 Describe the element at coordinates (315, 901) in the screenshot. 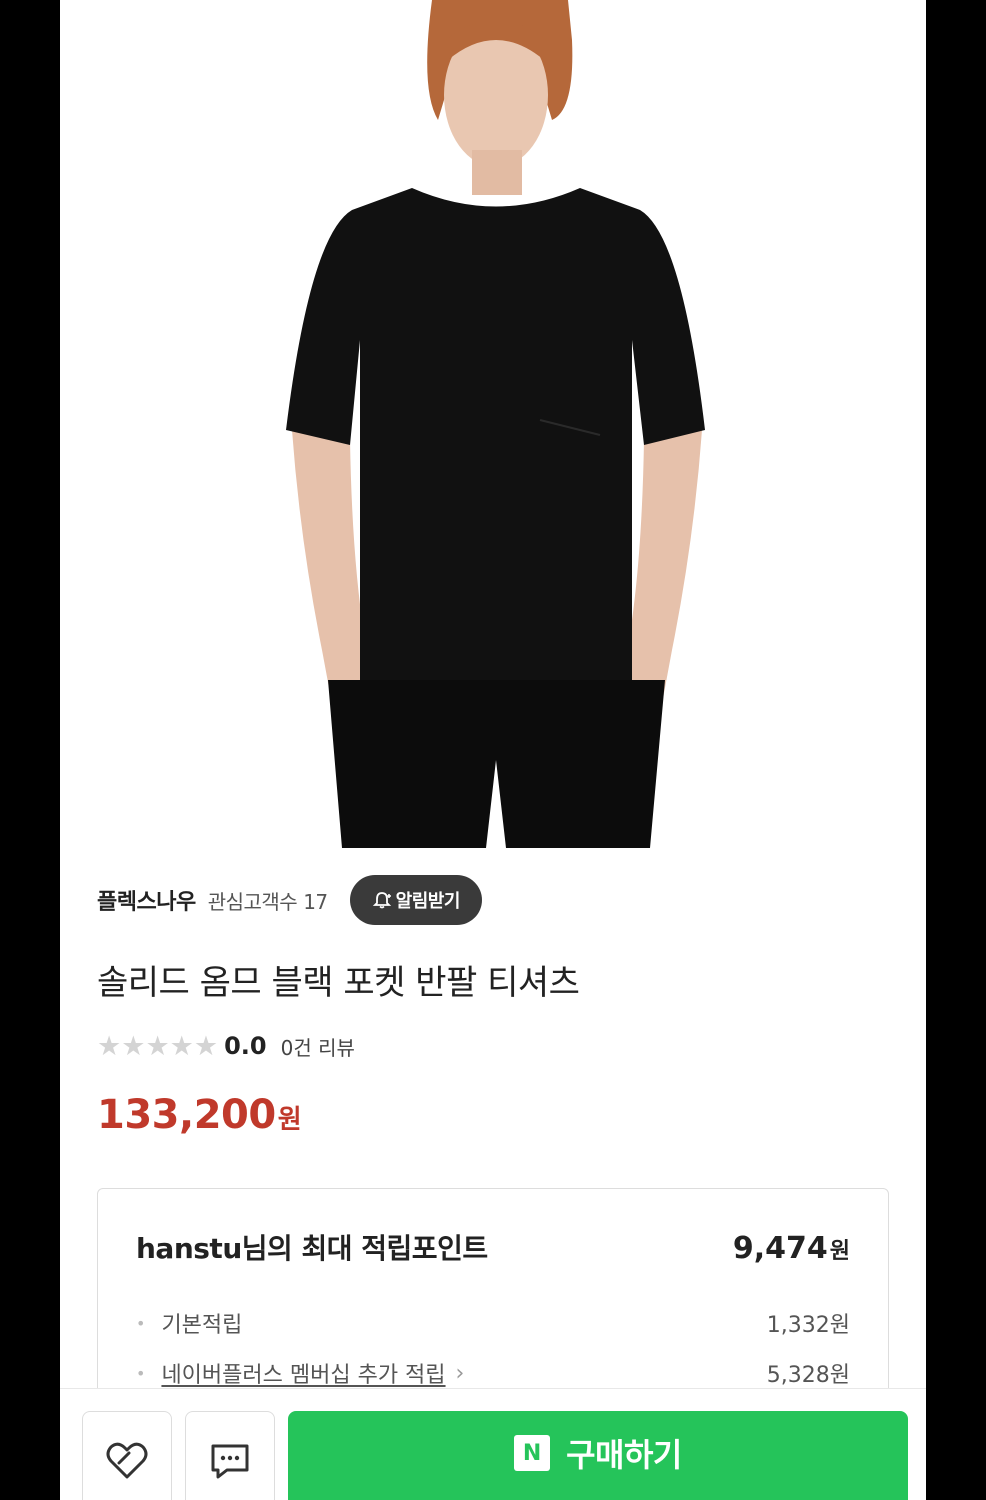

I see `interest-count: 17` at that location.